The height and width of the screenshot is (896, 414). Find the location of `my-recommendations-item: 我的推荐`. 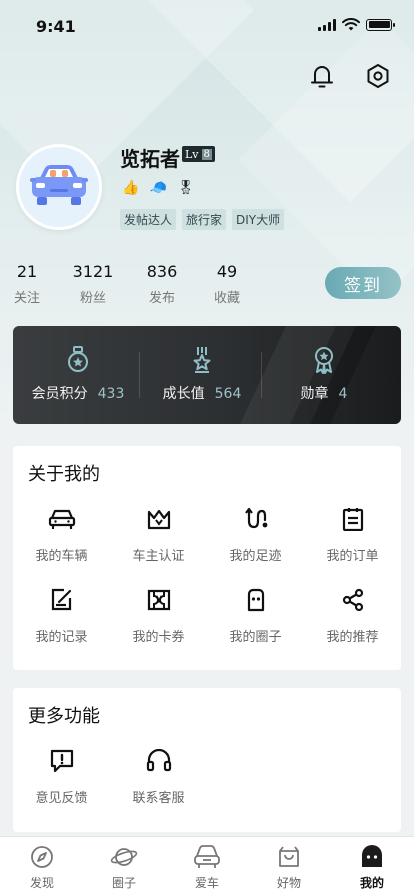

my-recommendations-item: 我的推荐 is located at coordinates (352, 616).